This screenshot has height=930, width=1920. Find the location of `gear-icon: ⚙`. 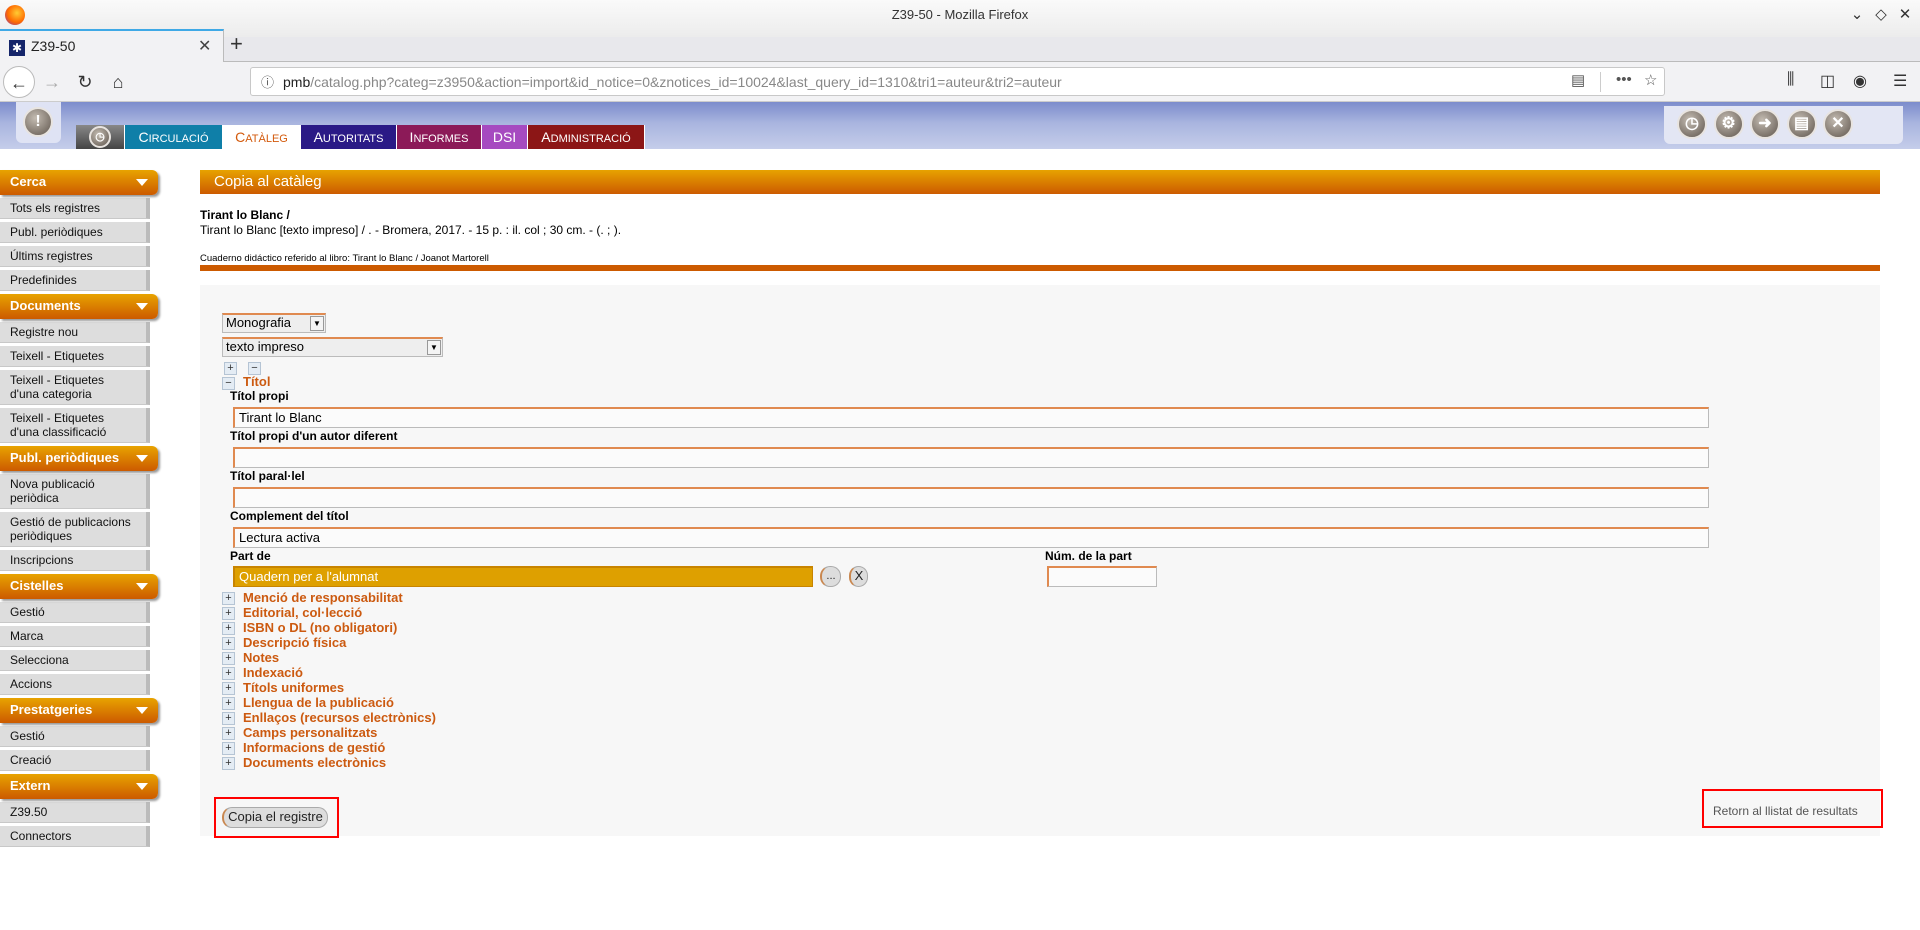

gear-icon: ⚙ is located at coordinates (1728, 124).